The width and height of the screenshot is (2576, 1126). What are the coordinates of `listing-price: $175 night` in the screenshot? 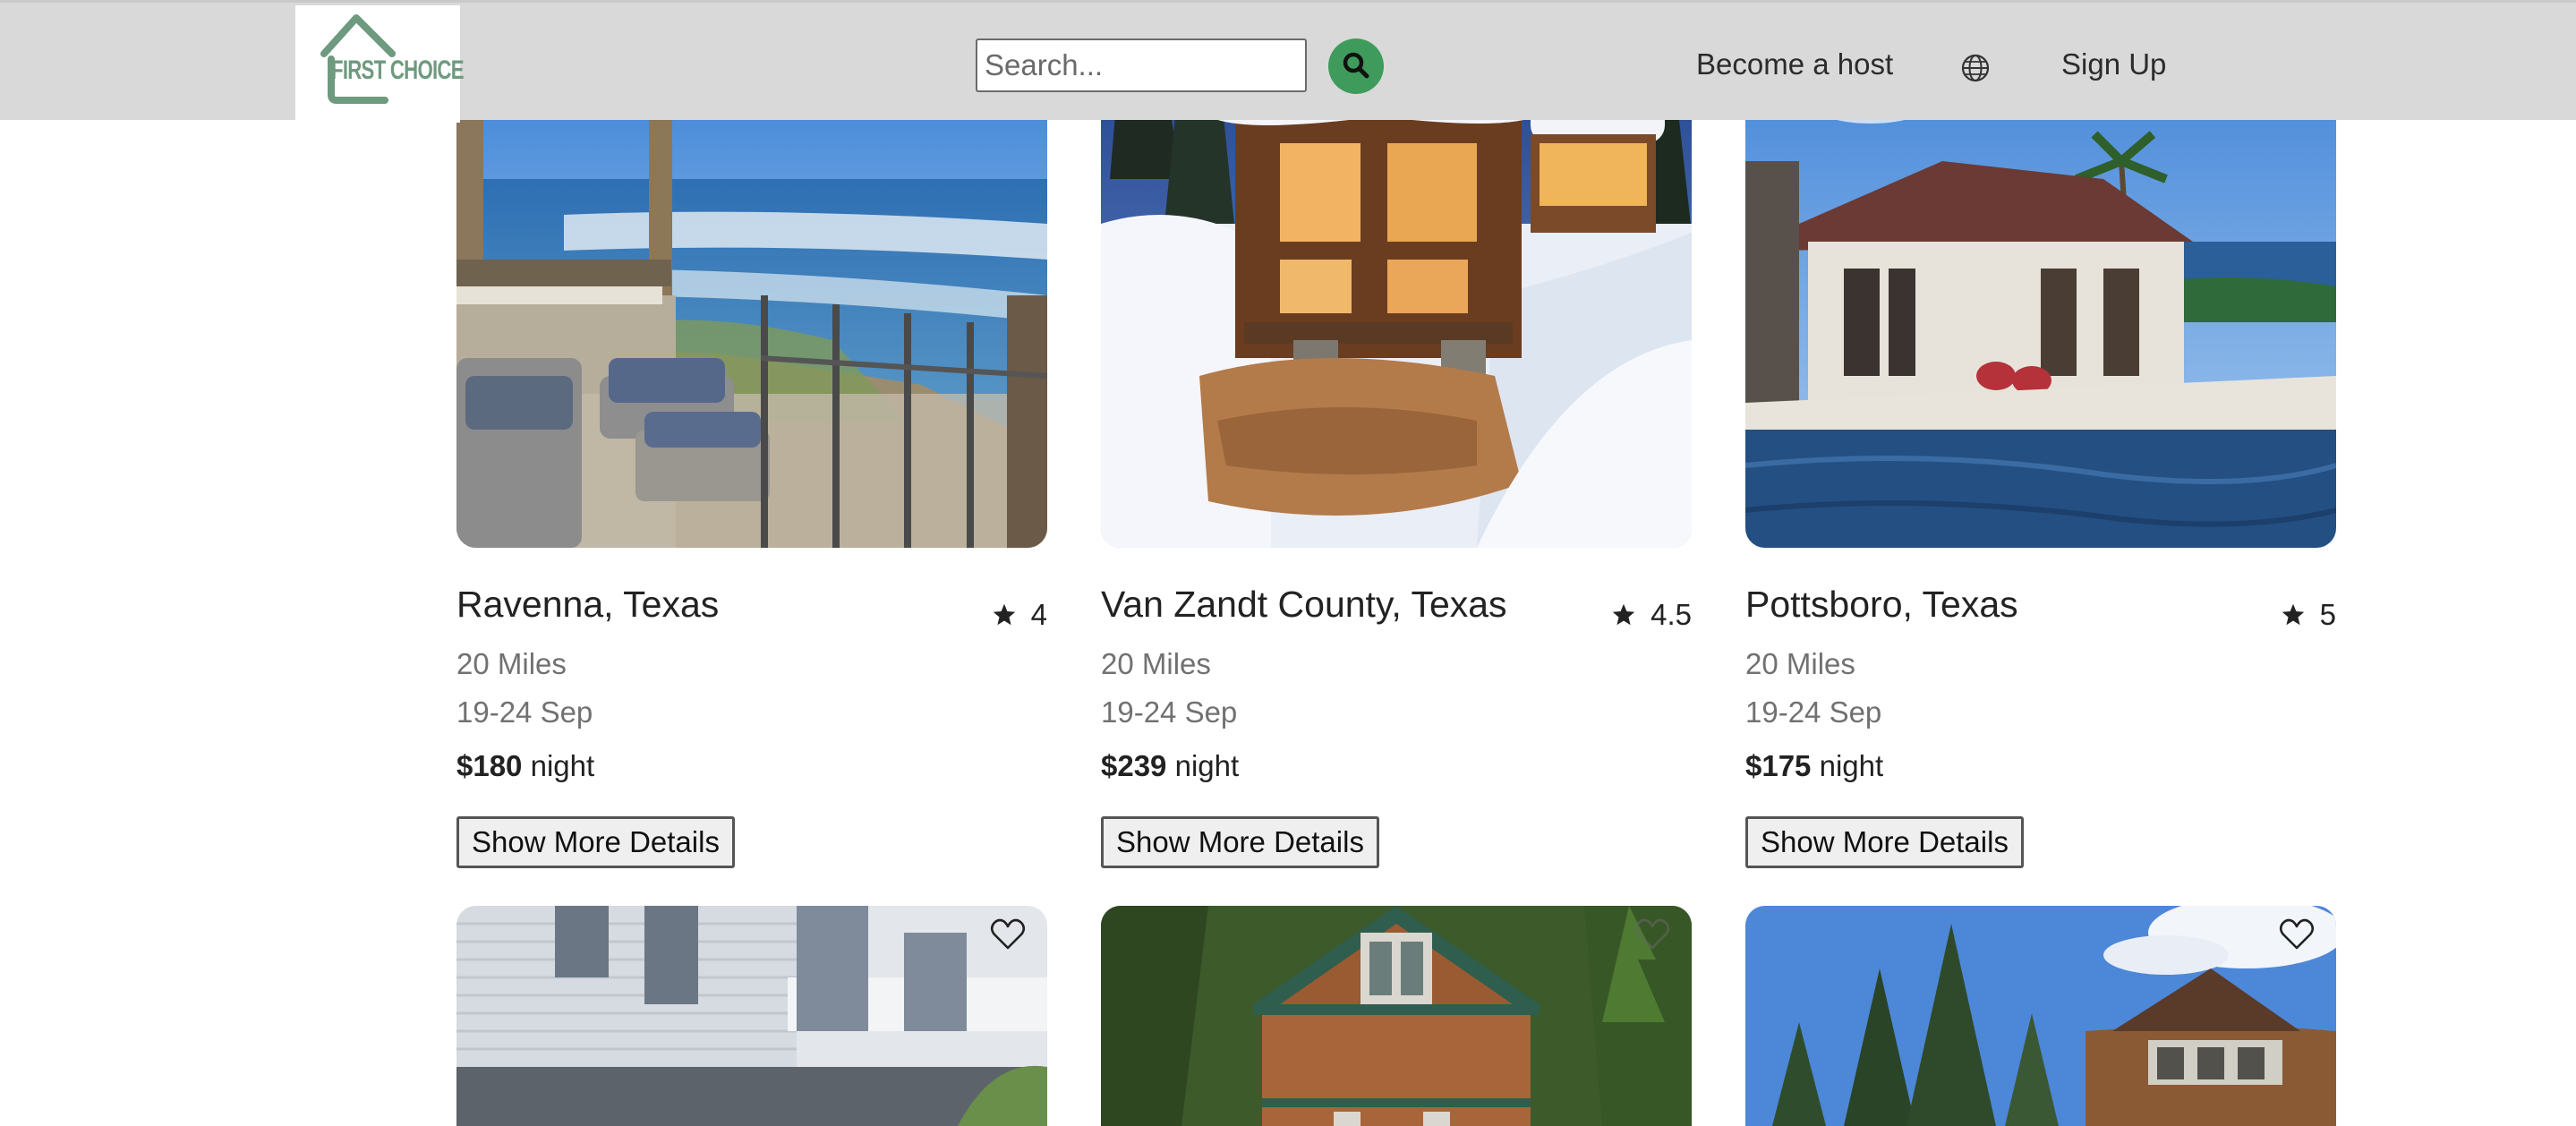 It's located at (1814, 766).